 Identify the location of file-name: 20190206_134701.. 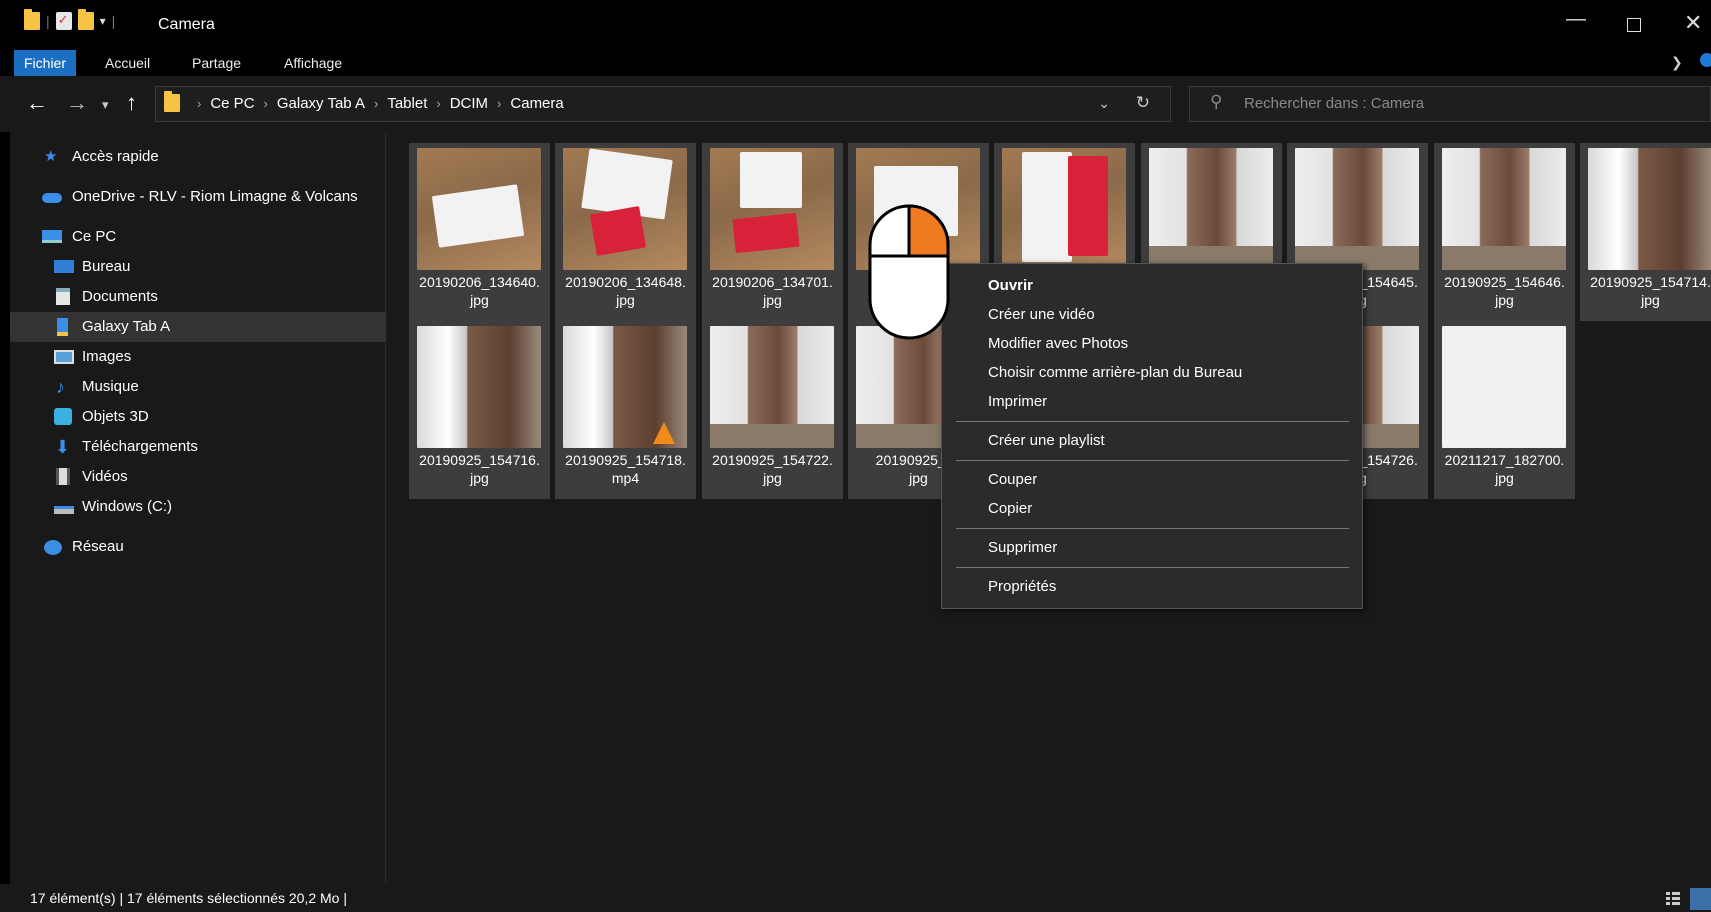
(772, 282).